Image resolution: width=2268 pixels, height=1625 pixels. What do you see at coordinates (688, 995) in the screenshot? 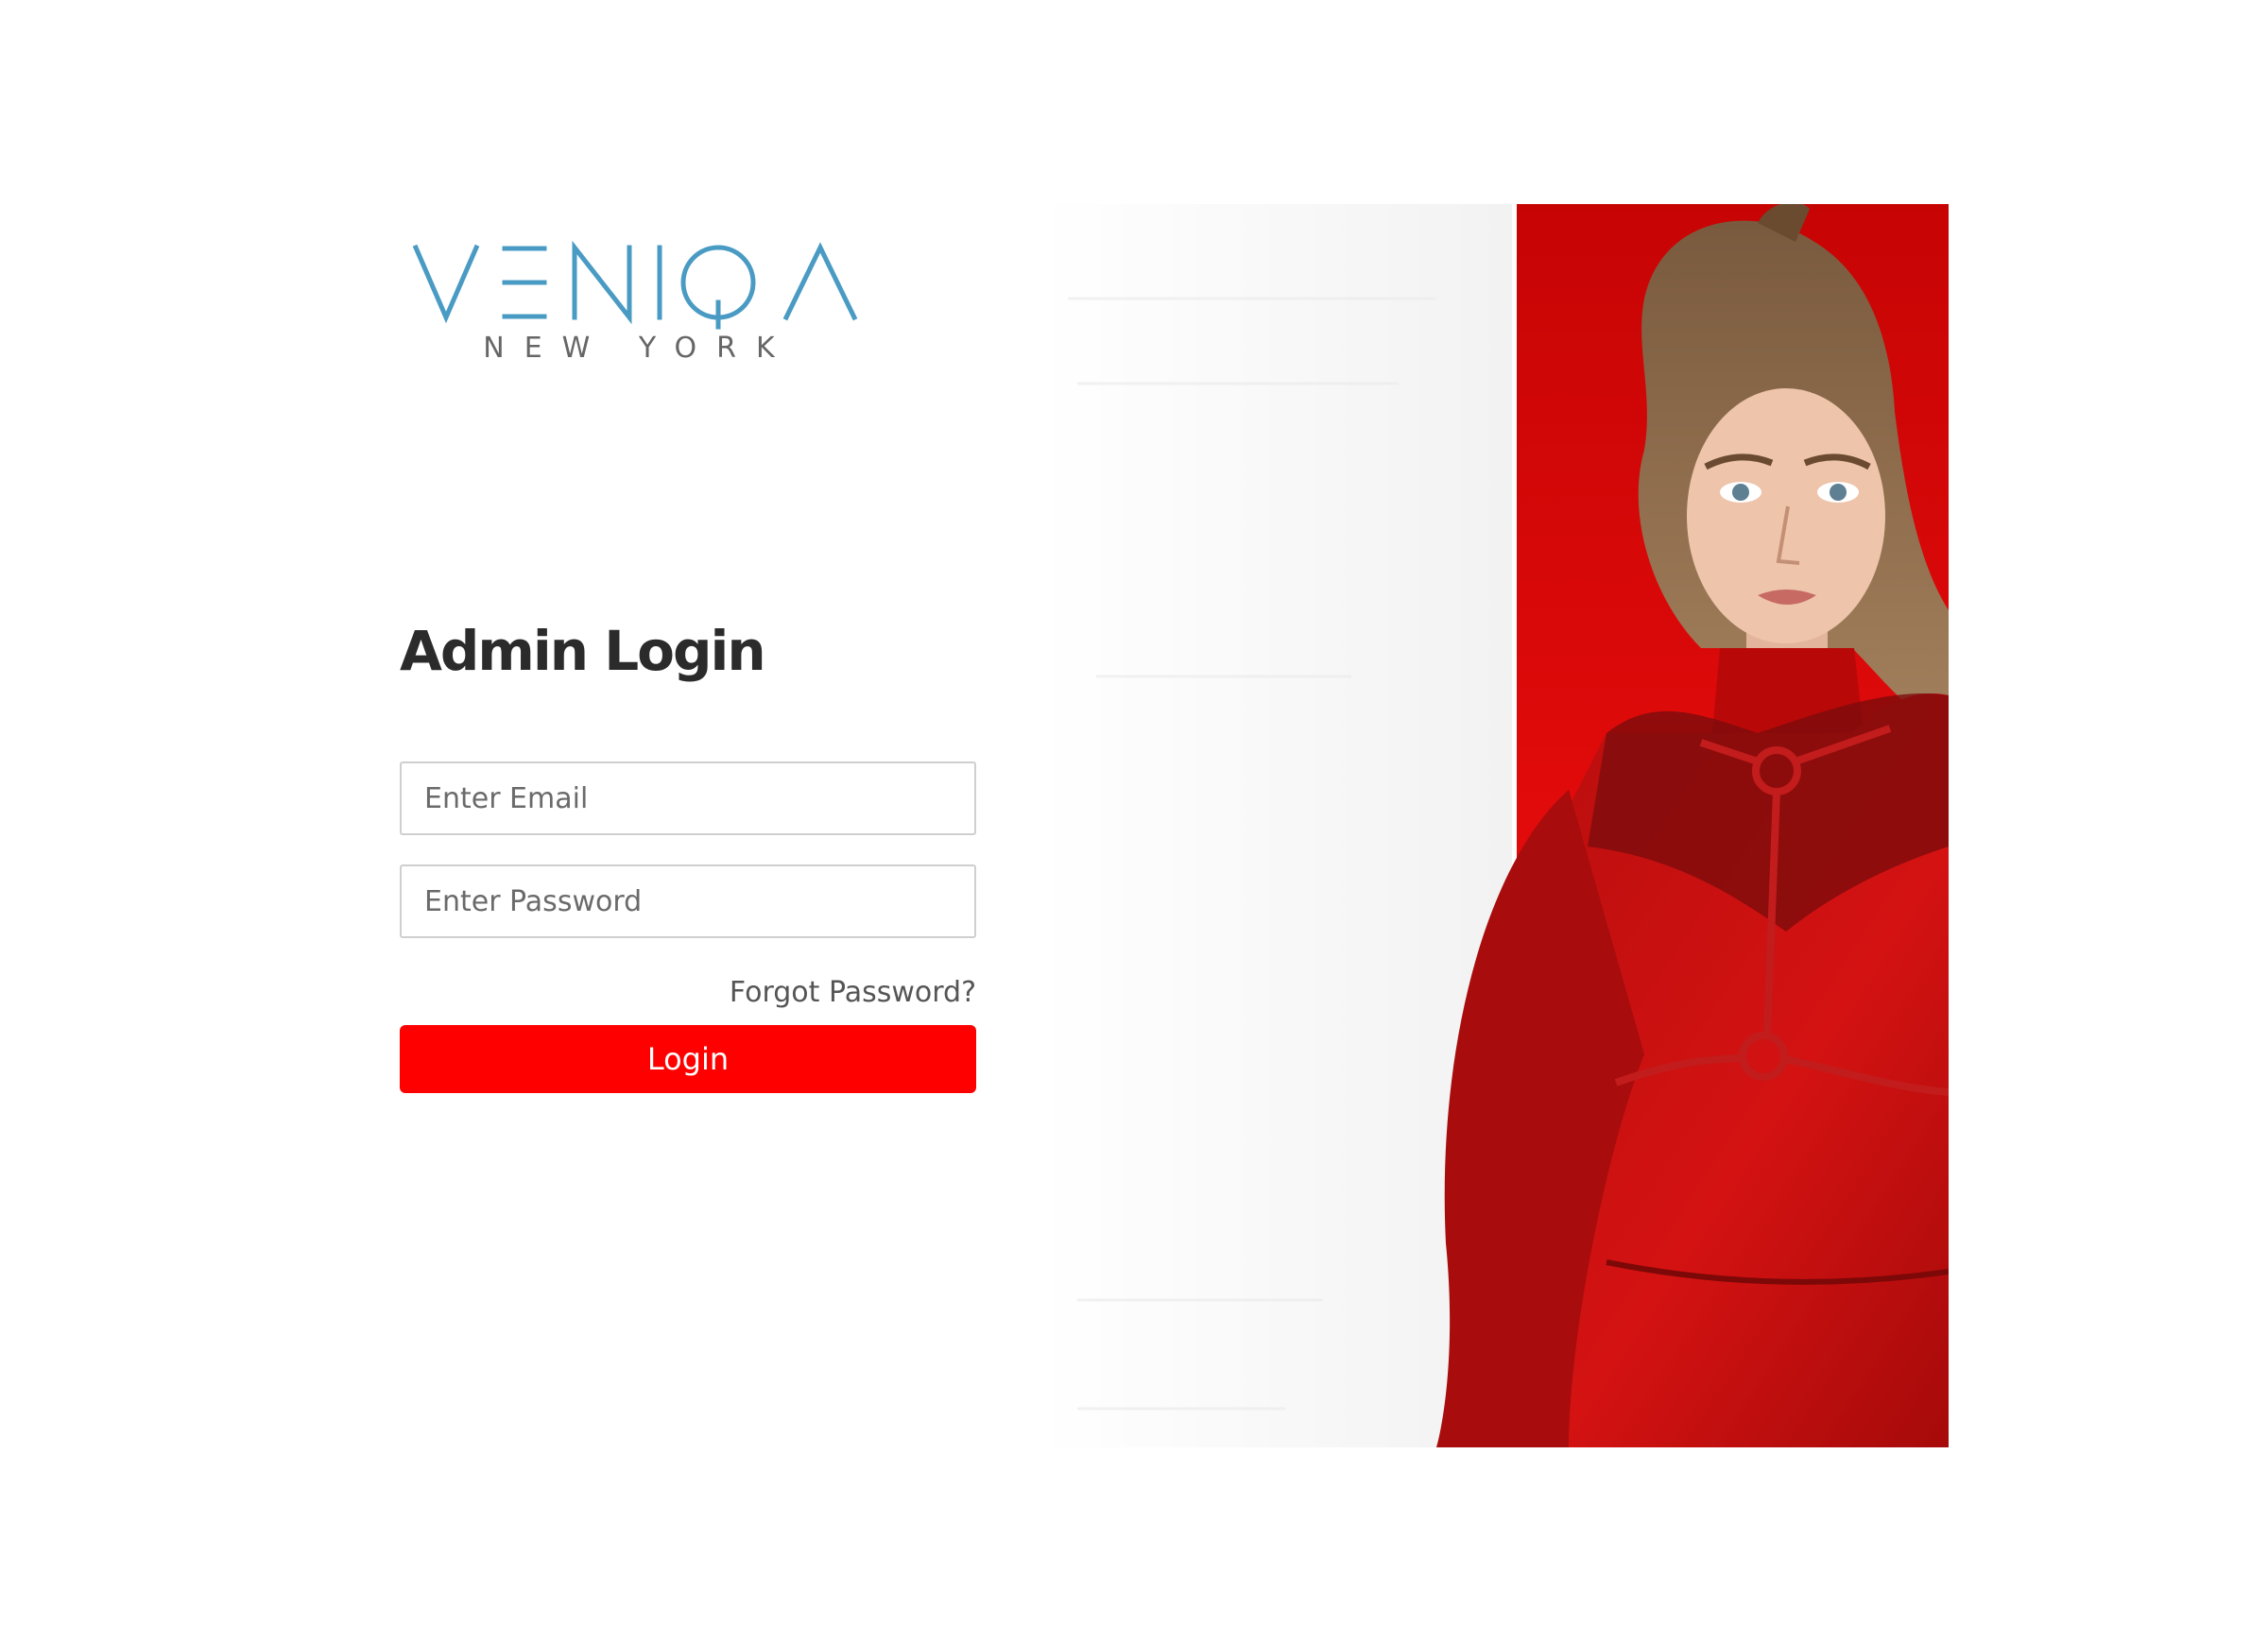
I see `forgot-row: Forgot Password?` at bounding box center [688, 995].